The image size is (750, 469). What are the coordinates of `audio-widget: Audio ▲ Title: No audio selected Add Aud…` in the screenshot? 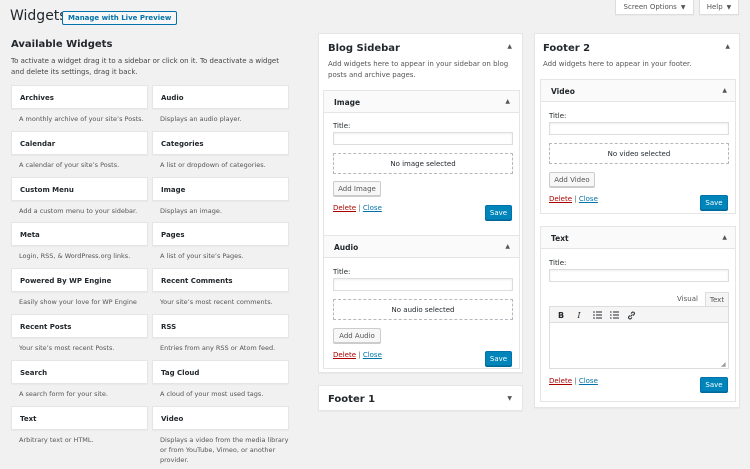 It's located at (421, 302).